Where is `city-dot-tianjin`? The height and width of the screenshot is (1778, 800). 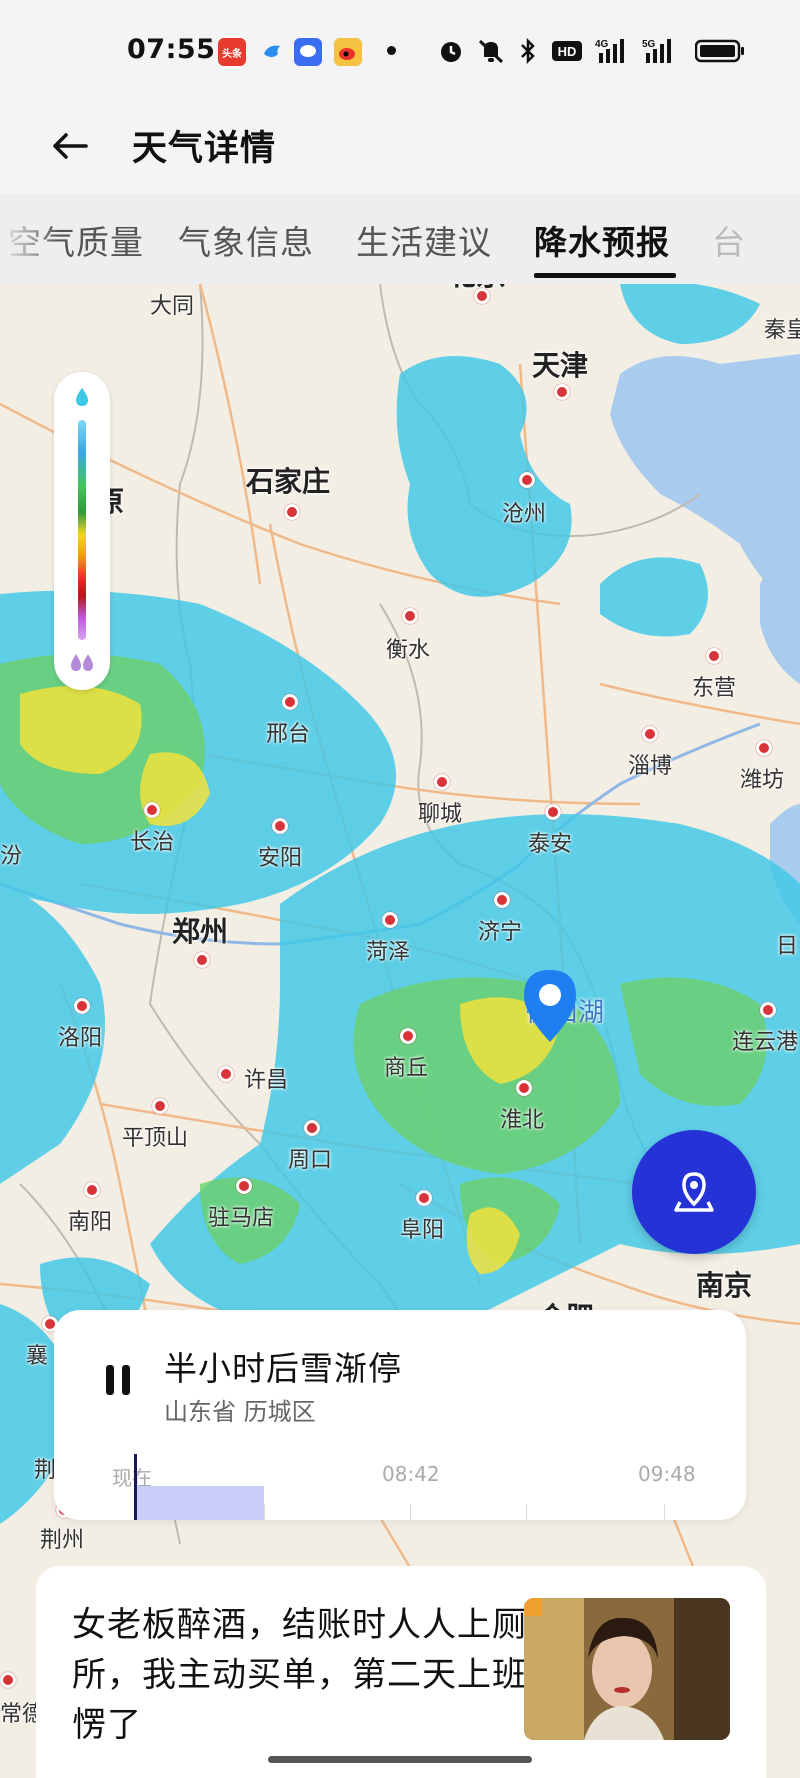 city-dot-tianjin is located at coordinates (562, 392).